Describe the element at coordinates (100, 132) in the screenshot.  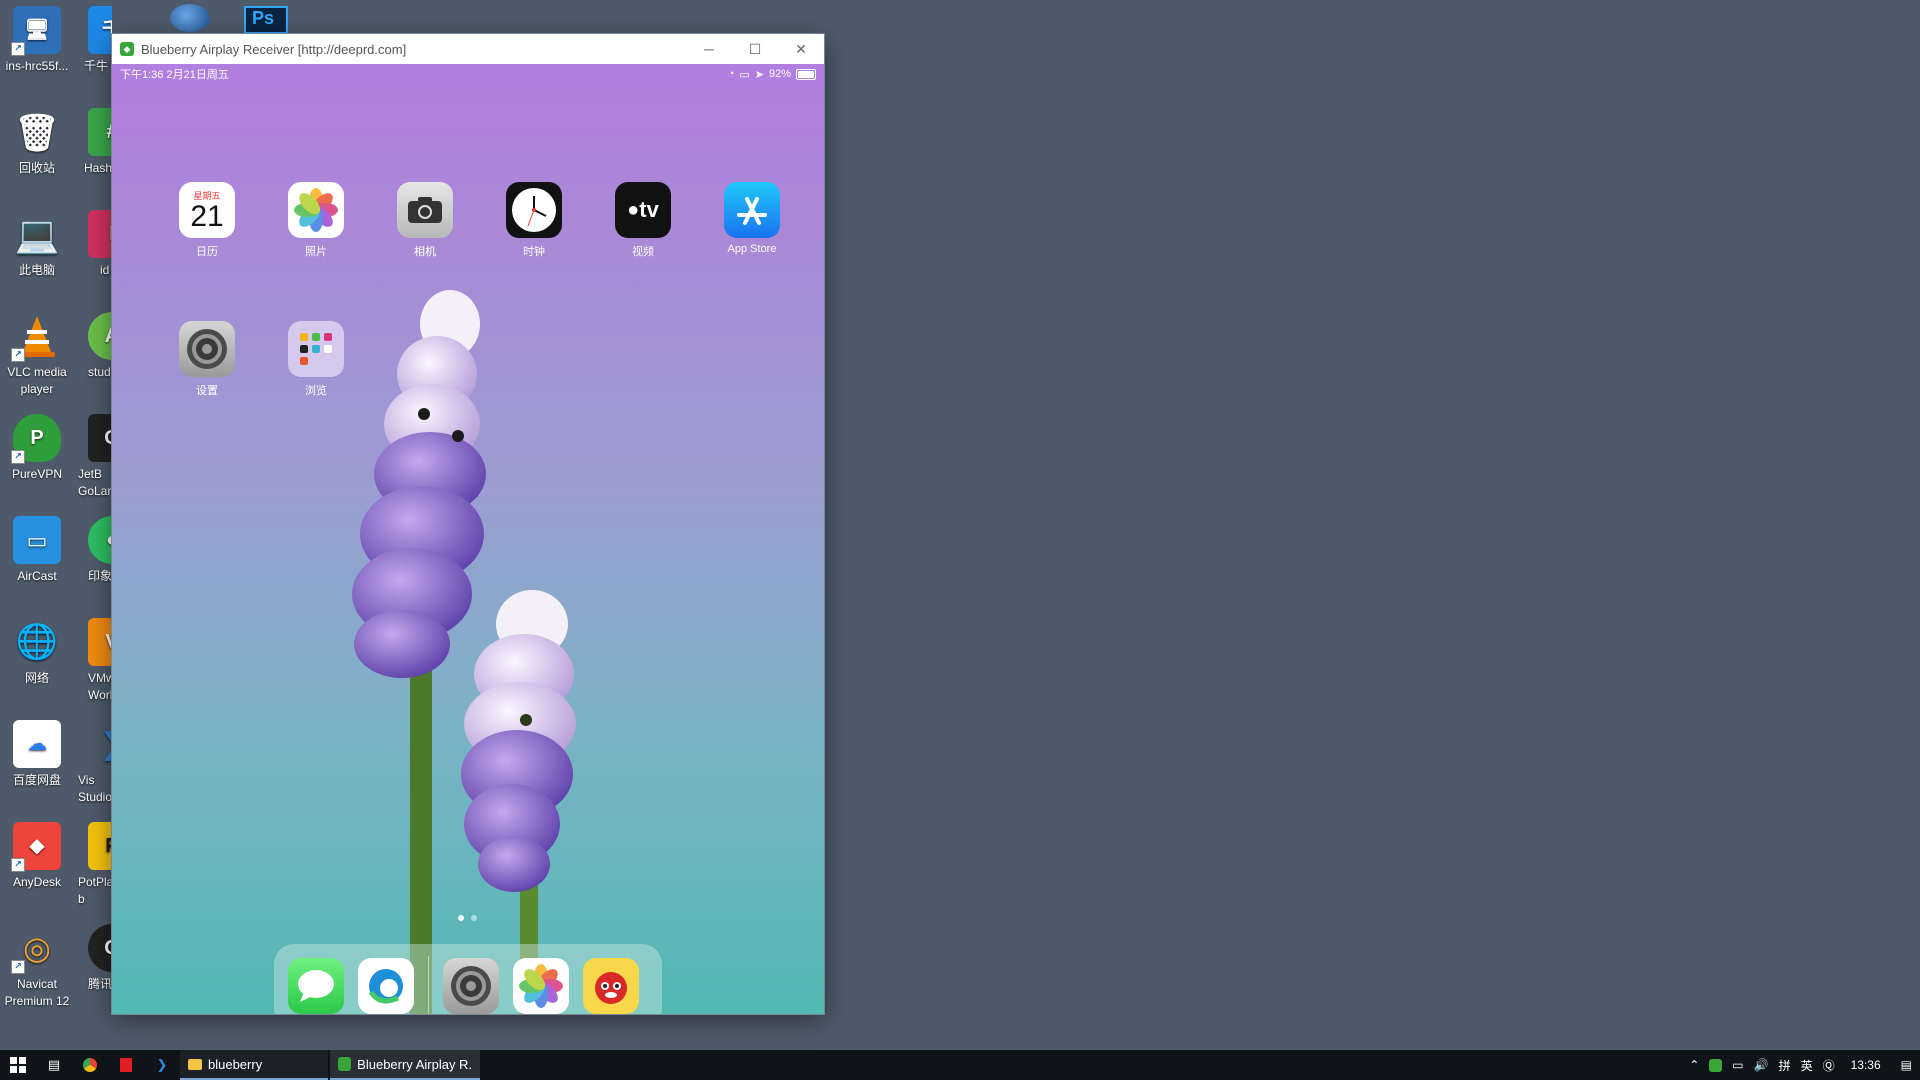
I see `hash-icon: #` at that location.